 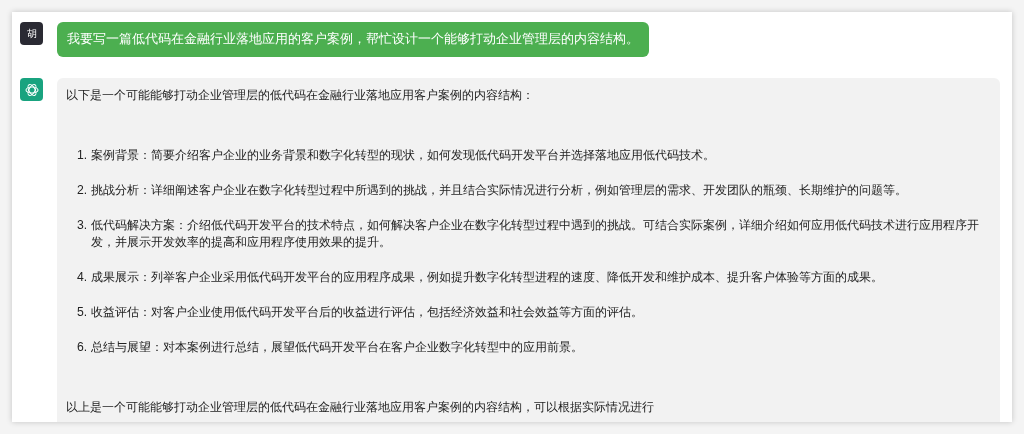 I want to click on user-message: 我要写一篇低代码在金融行业落地应用的客户案例，帮忙设计一个能够打动企业管理层的内容结构。, so click(x=353, y=39).